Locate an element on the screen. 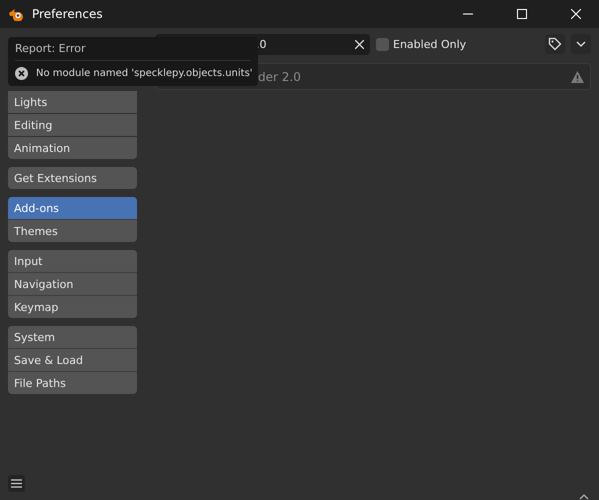 This screenshot has height=500, width=599. menu-icon is located at coordinates (16, 483).